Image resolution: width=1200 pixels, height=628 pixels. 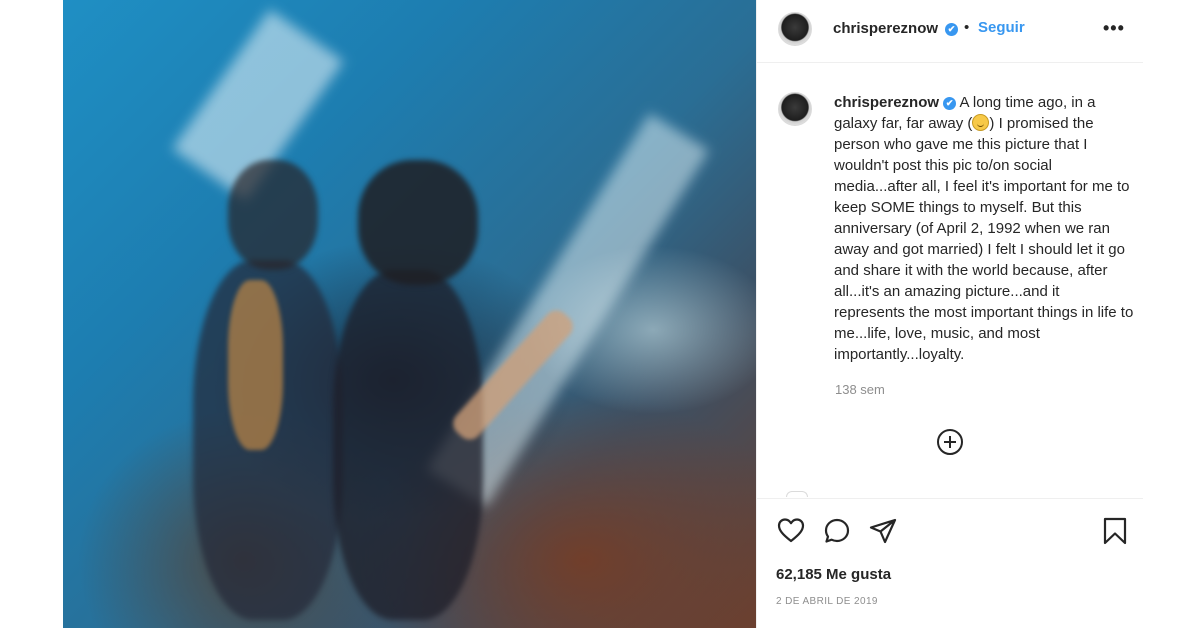 I want to click on likes-count: 62,185 Me gusta, so click(x=833, y=574).